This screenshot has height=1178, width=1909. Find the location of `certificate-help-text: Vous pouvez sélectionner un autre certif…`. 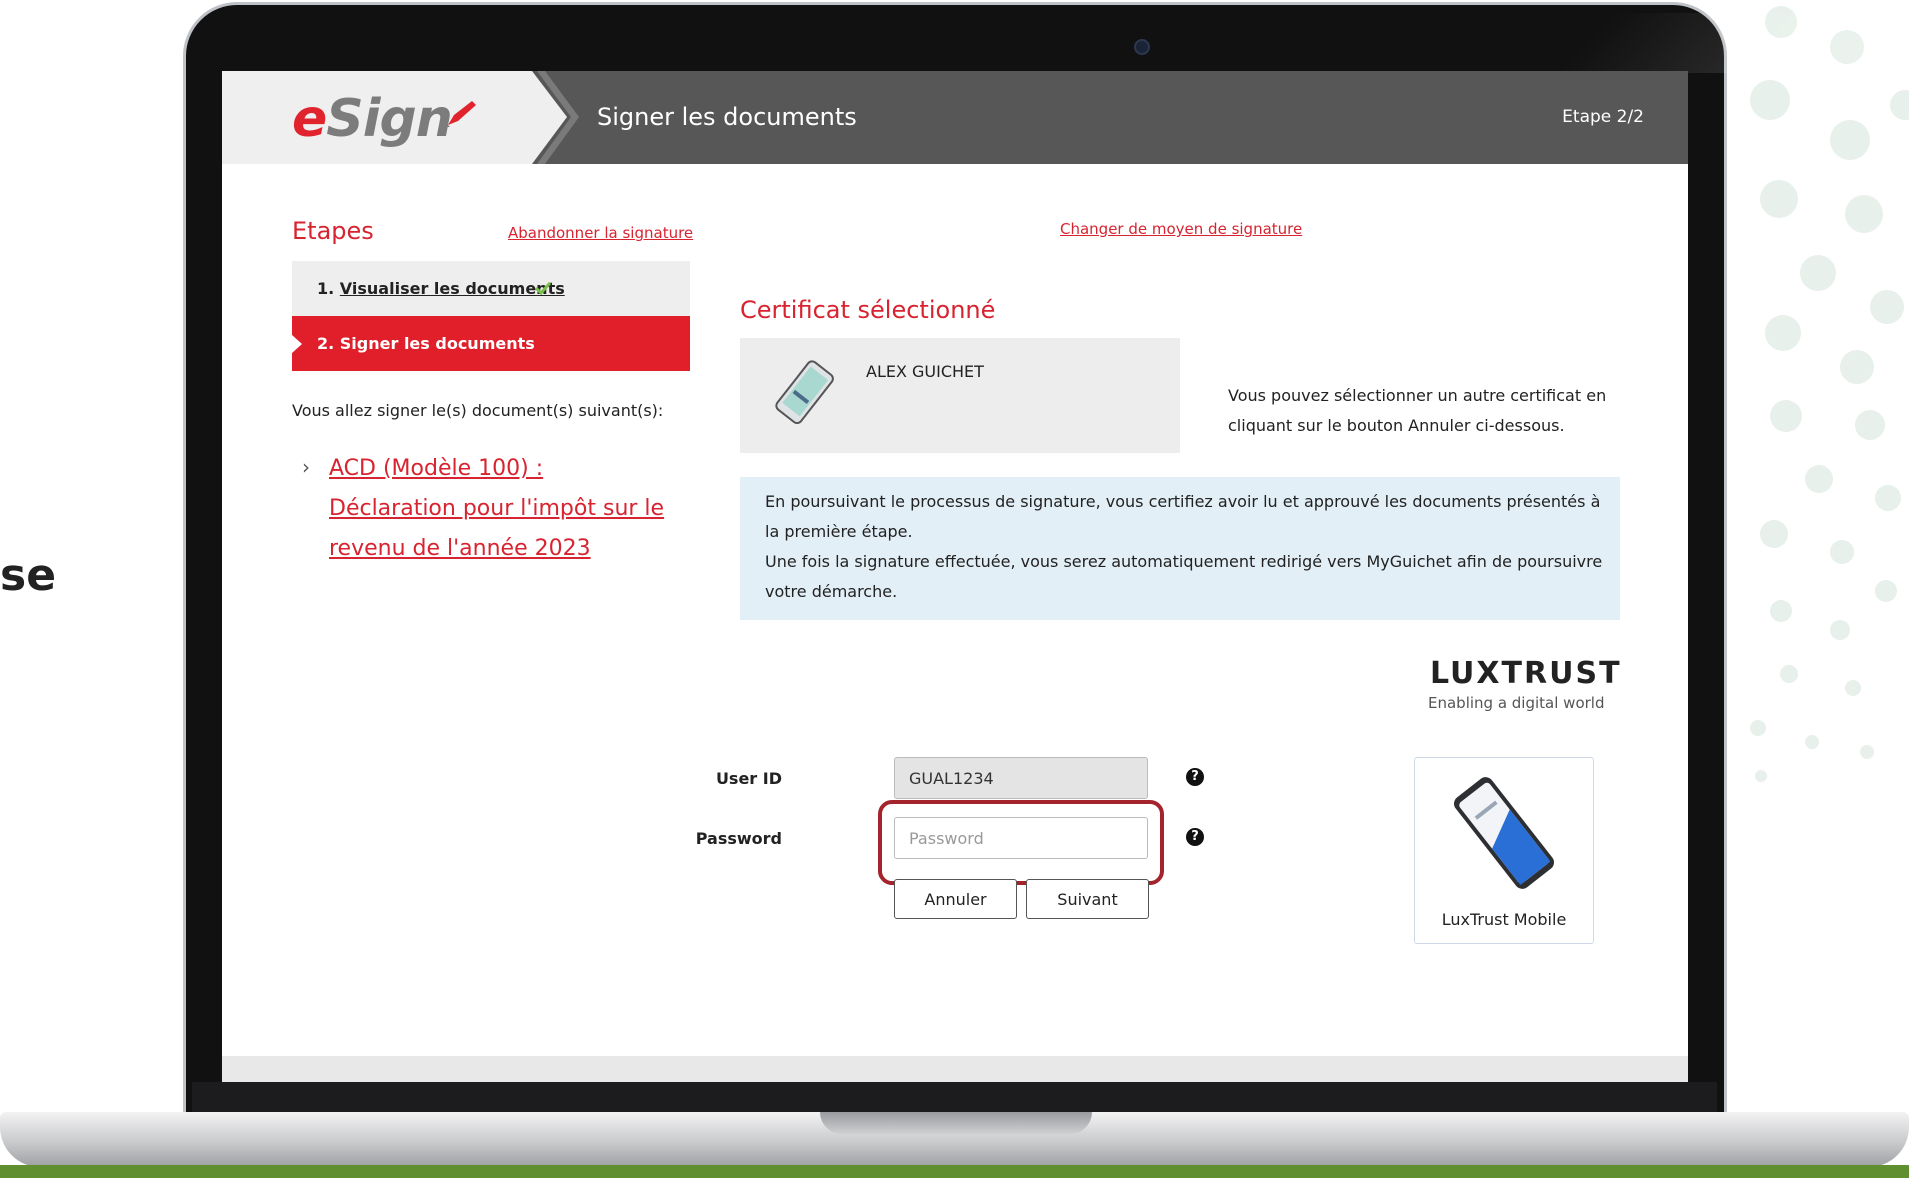

certificate-help-text: Vous pouvez sélectionner un autre certif… is located at coordinates (1417, 410).